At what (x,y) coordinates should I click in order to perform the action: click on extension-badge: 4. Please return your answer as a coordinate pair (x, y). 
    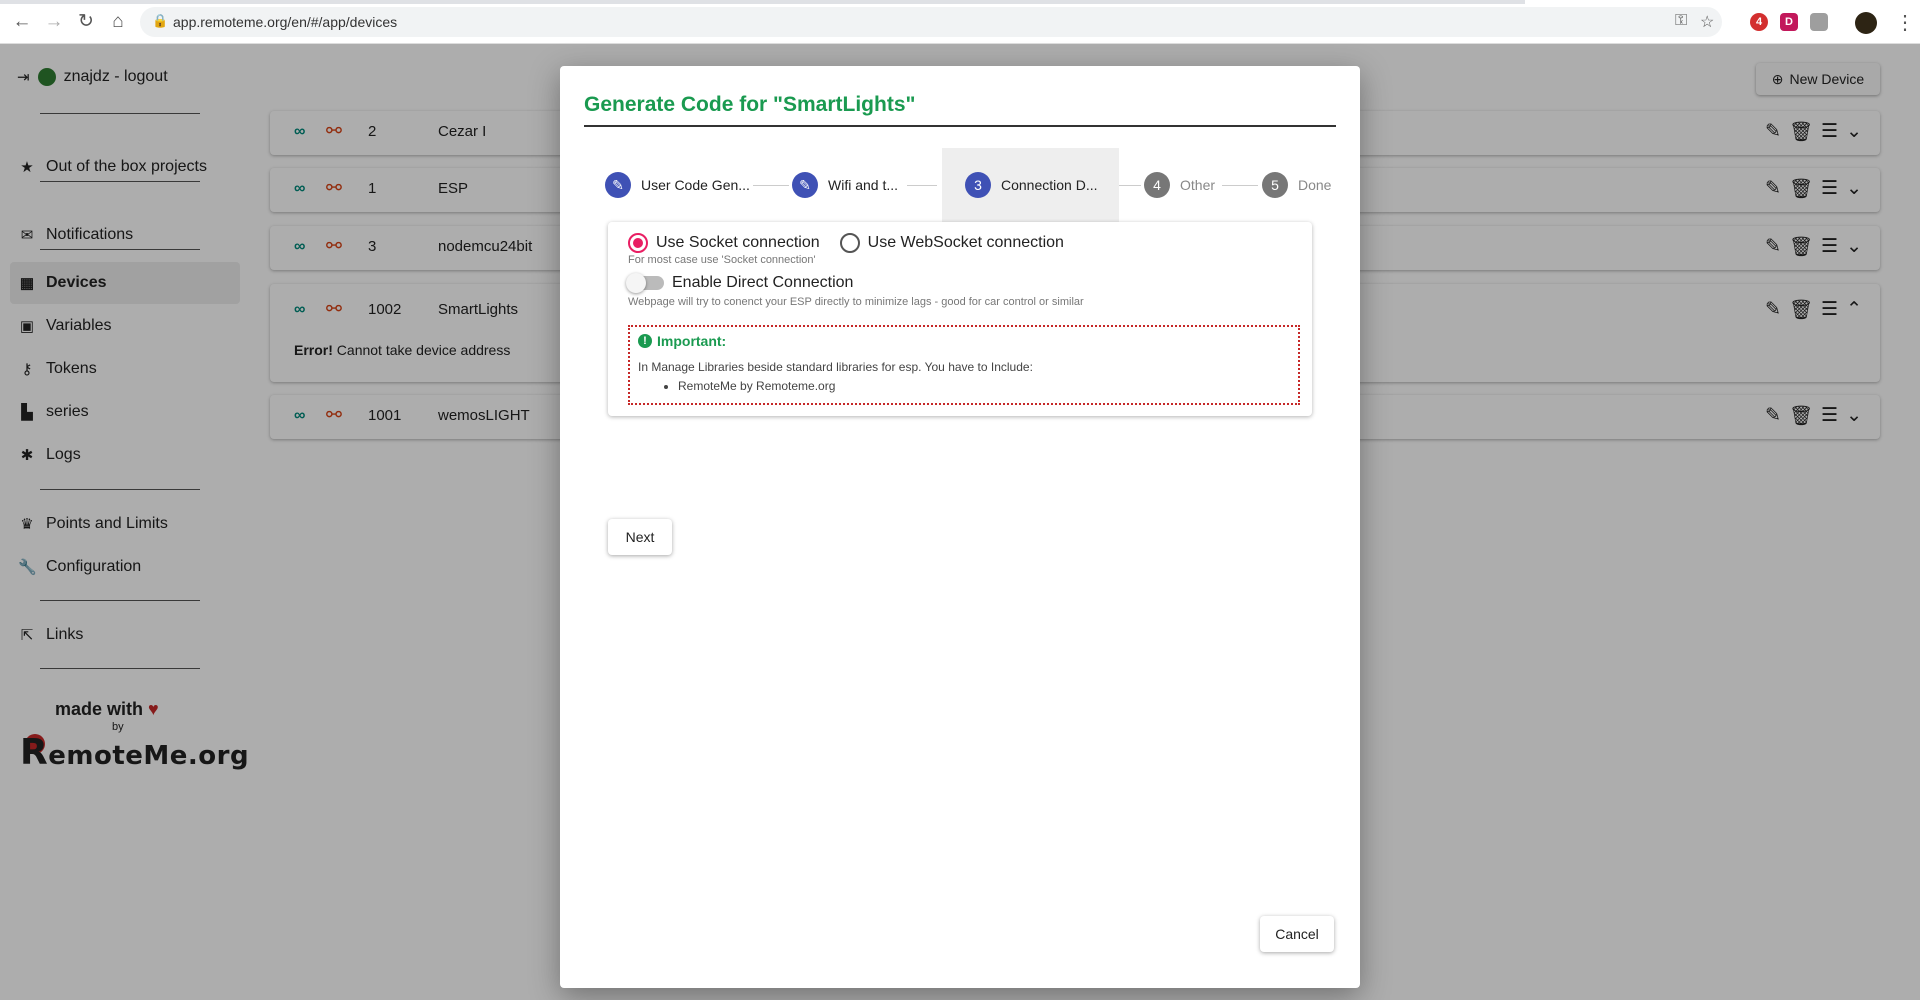
    Looking at the image, I should click on (1759, 22).